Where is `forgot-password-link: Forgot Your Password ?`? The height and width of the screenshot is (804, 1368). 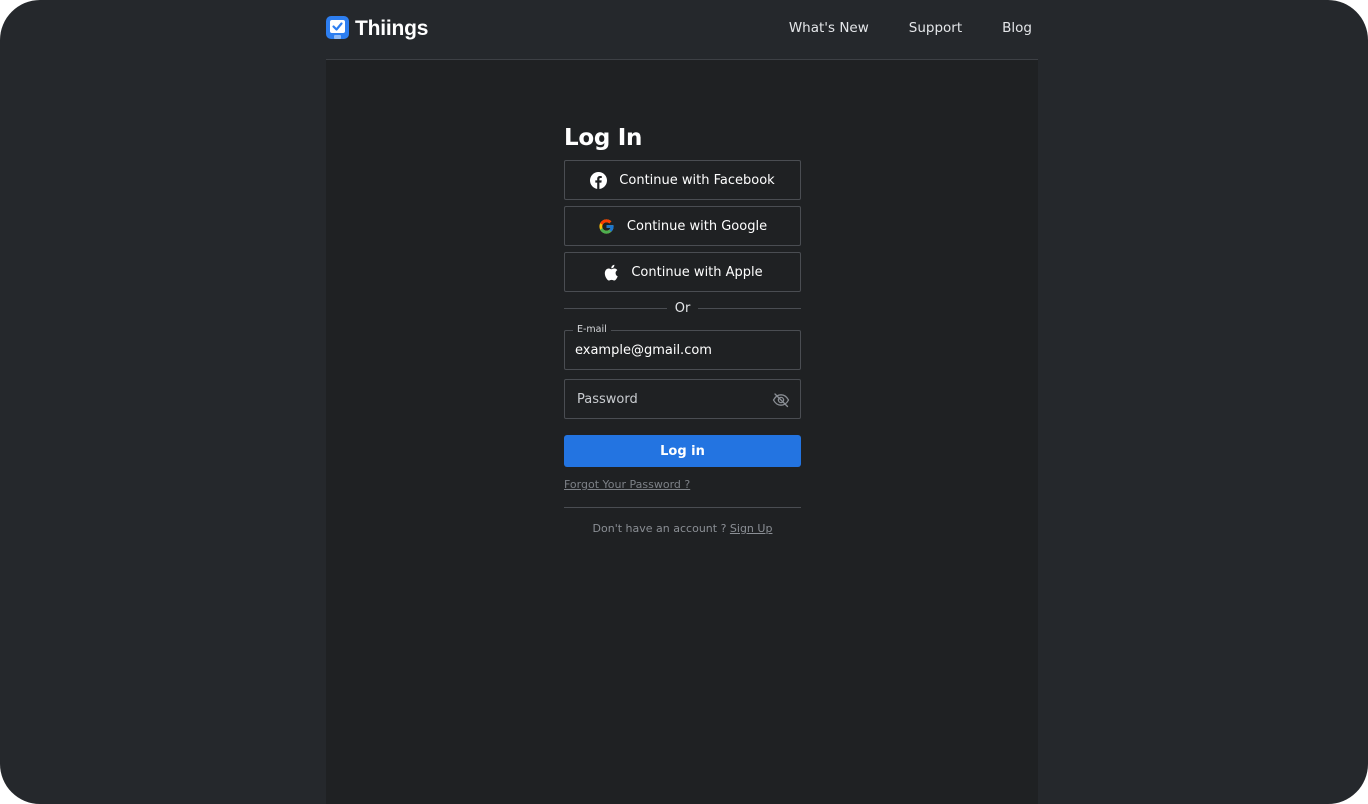
forgot-password-link: Forgot Your Password ? is located at coordinates (627, 484).